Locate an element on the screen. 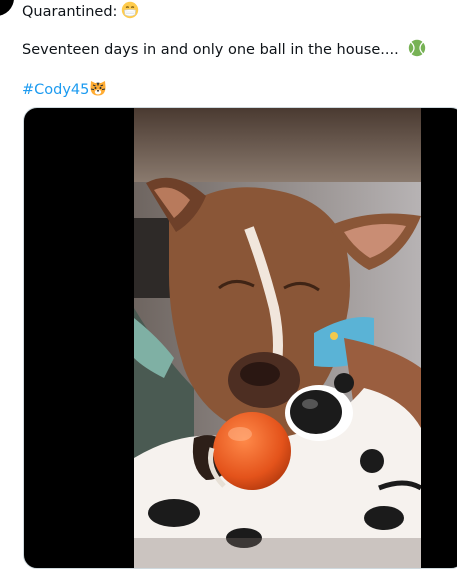 The width and height of the screenshot is (457, 569). hashtag-cody45-link: #Cody45 is located at coordinates (55, 90).